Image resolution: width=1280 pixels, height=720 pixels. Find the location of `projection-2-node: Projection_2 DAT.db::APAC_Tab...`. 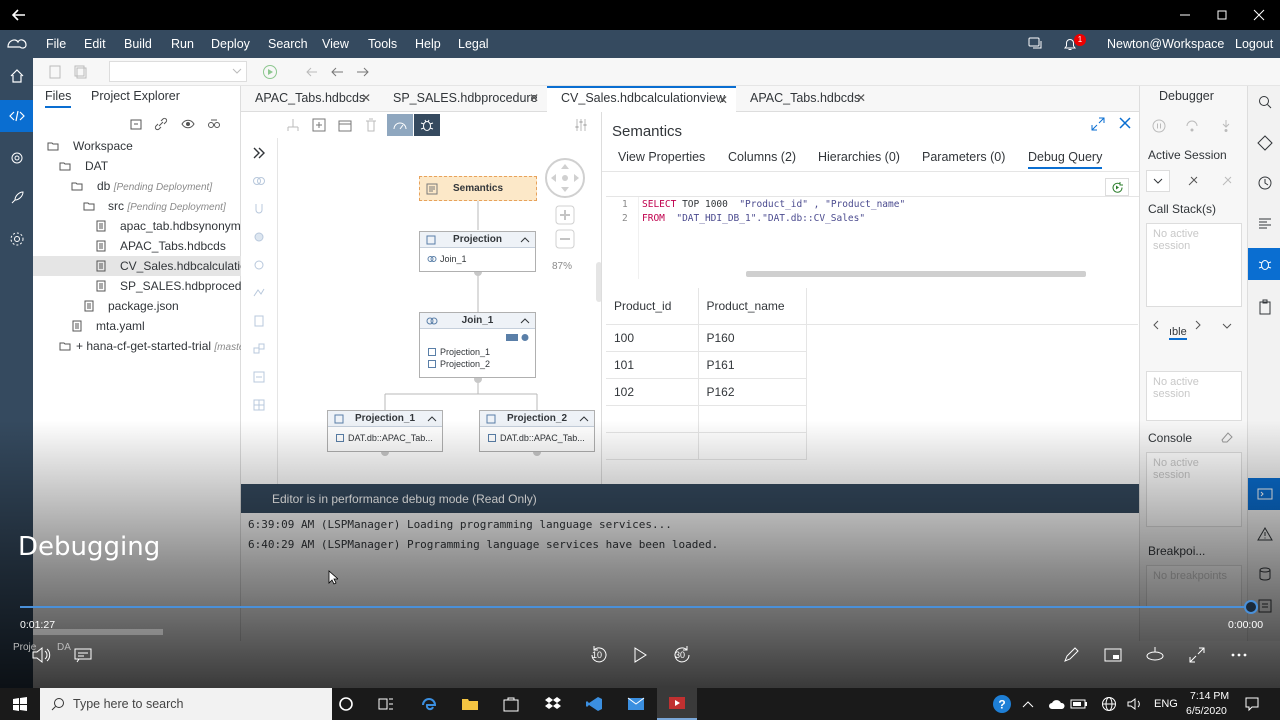

projection-2-node: Projection_2 DAT.db::APAC_Tab... is located at coordinates (537, 431).